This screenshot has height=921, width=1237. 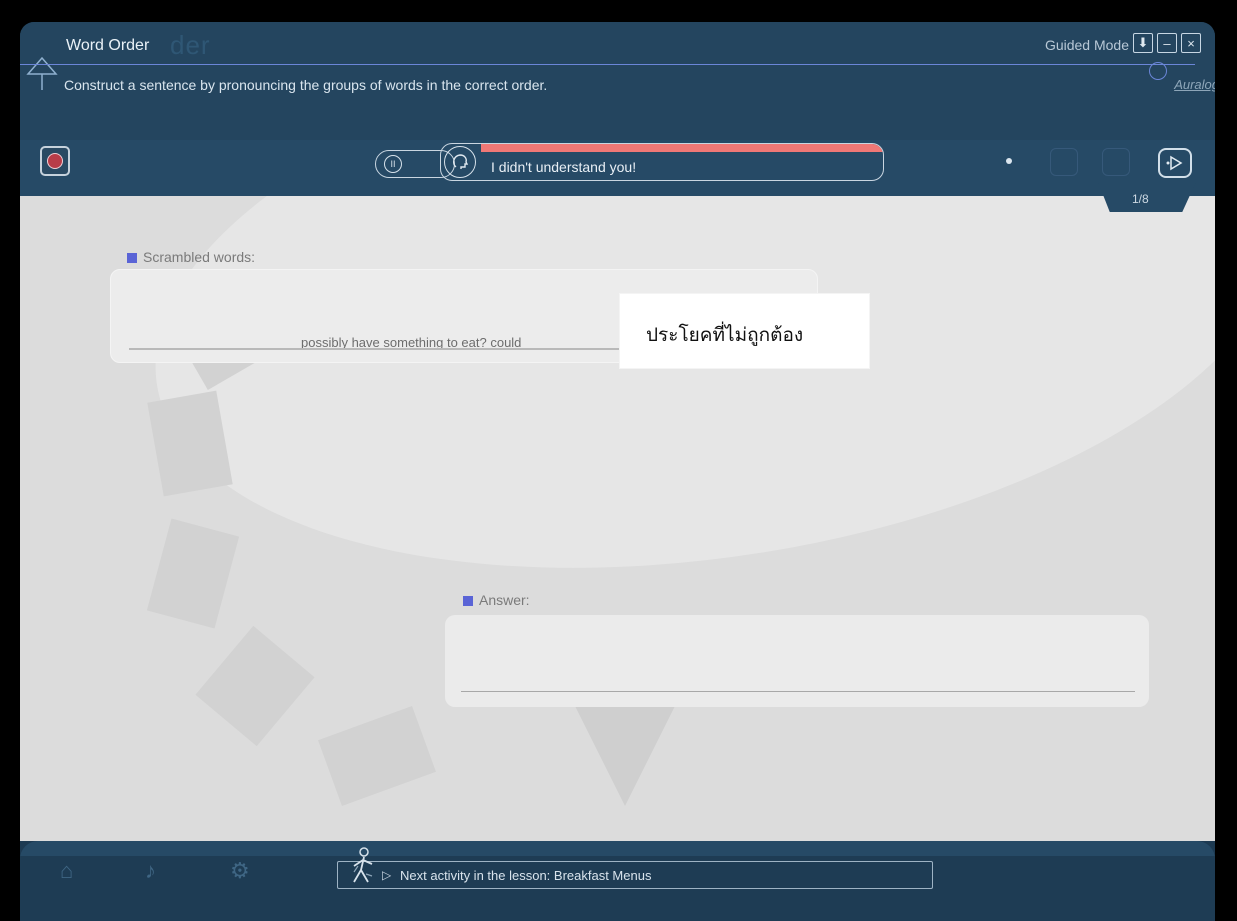 What do you see at coordinates (190, 45) in the screenshot?
I see `ghost-title-watermark: der` at bounding box center [190, 45].